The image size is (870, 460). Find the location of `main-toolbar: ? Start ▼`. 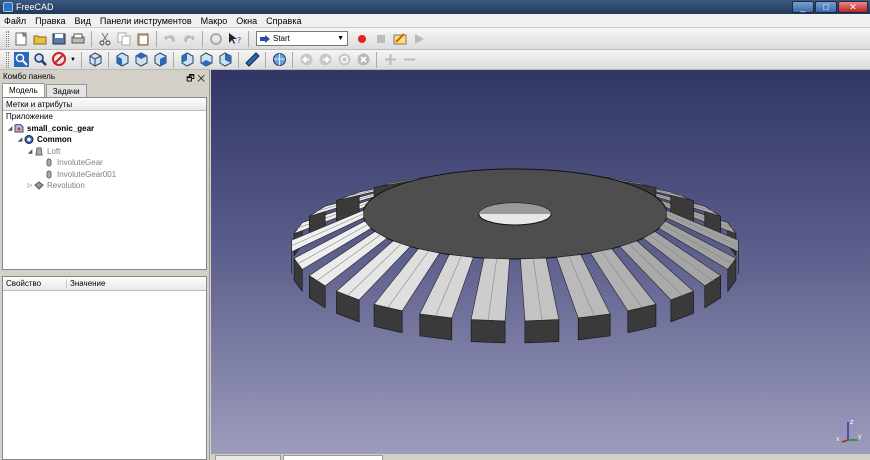

main-toolbar: ? Start ▼ is located at coordinates (435, 39).